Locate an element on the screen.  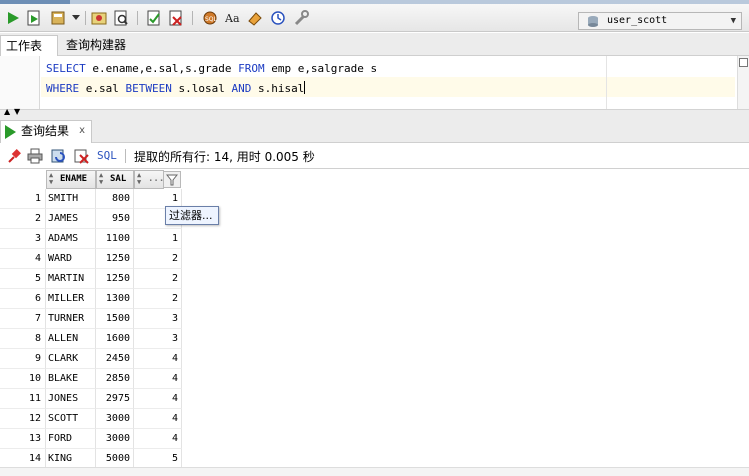
row-number: 6 is located at coordinates (23, 299).